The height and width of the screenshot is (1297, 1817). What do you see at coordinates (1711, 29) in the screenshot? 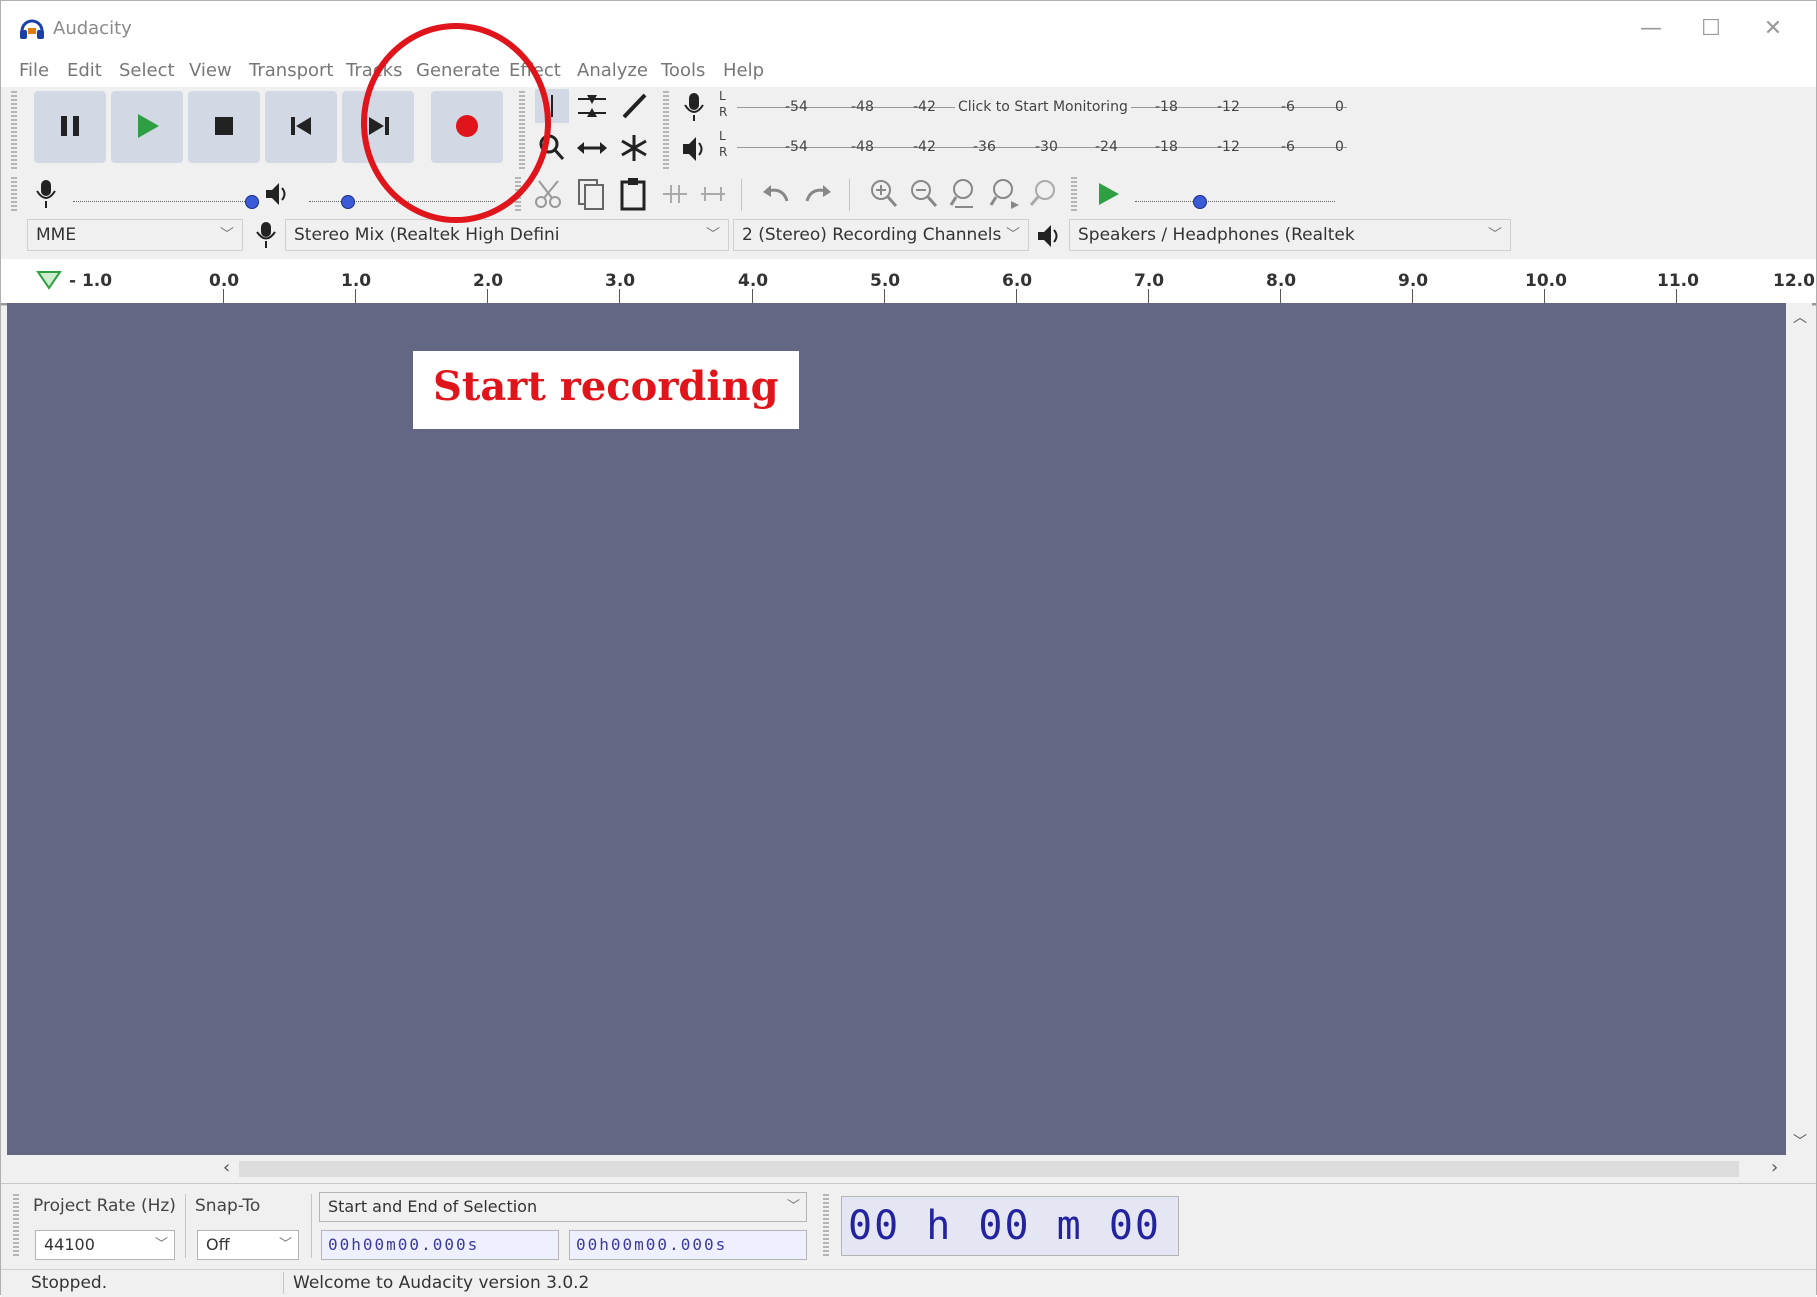
I see `maximize-button: ☐` at bounding box center [1711, 29].